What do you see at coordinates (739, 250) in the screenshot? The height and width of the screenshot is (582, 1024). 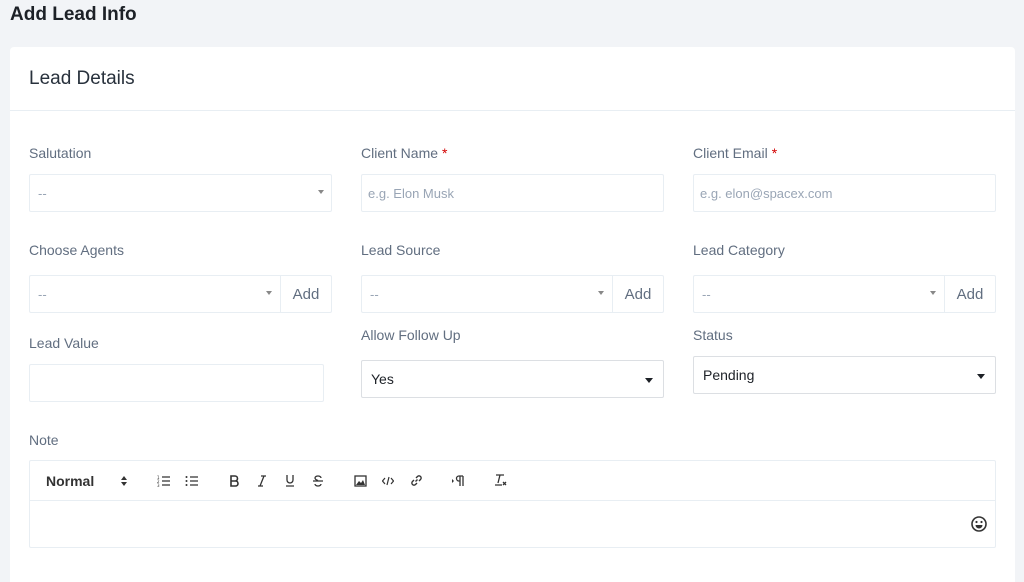 I see `lead-category-label: Lead Category` at bounding box center [739, 250].